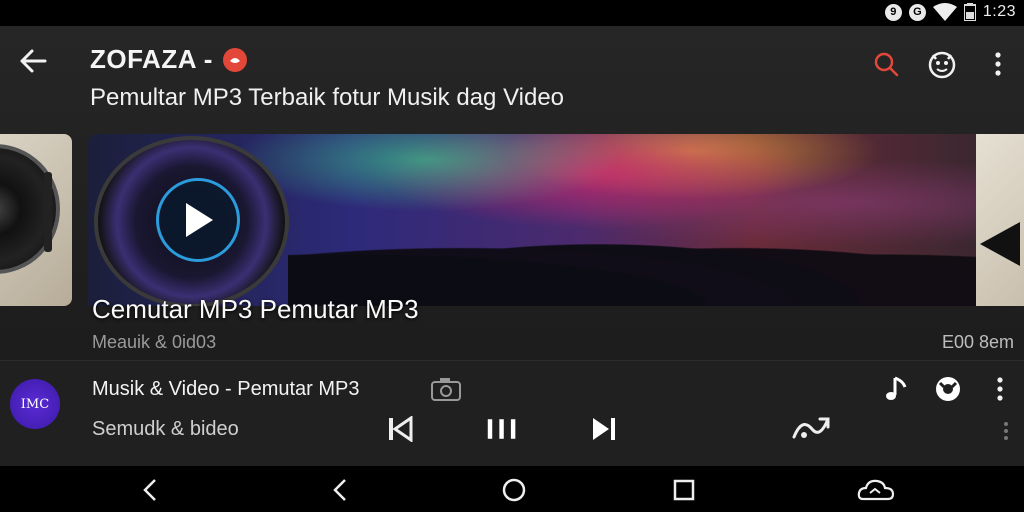 The width and height of the screenshot is (1024, 512). Describe the element at coordinates (632, 261) in the screenshot. I see `concert-crowd-image` at that location.